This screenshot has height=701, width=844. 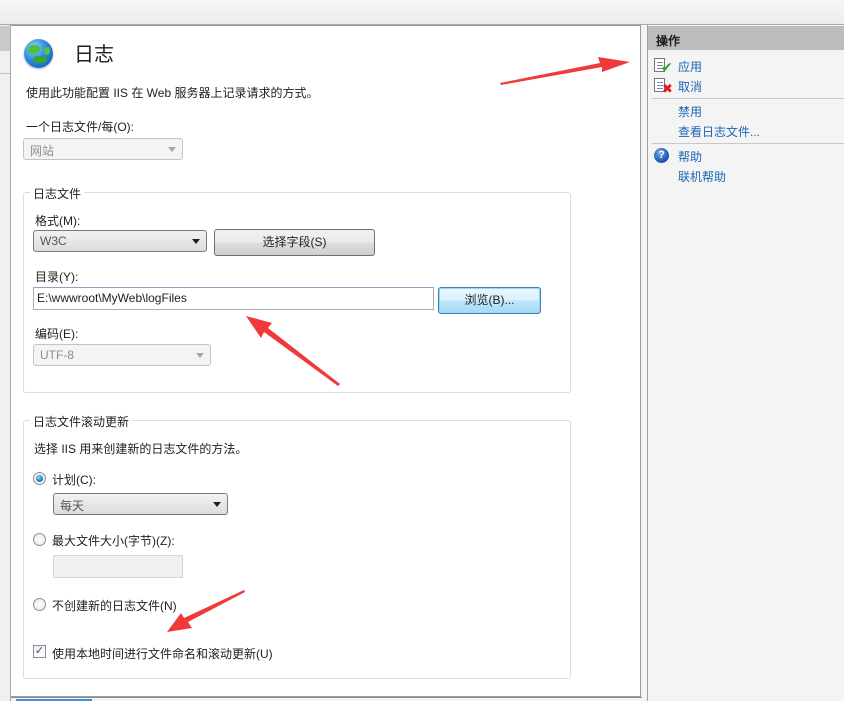 I want to click on max-size-radio, so click(x=39, y=539).